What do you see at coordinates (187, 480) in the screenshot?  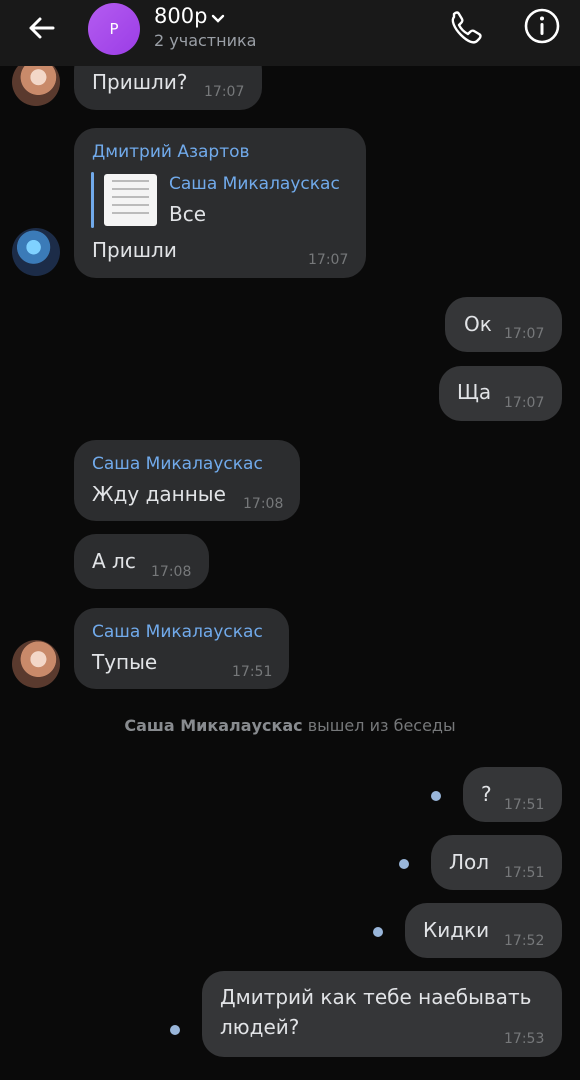 I see `message-bubble: Саша Микалаускас Жду данные 17:08` at bounding box center [187, 480].